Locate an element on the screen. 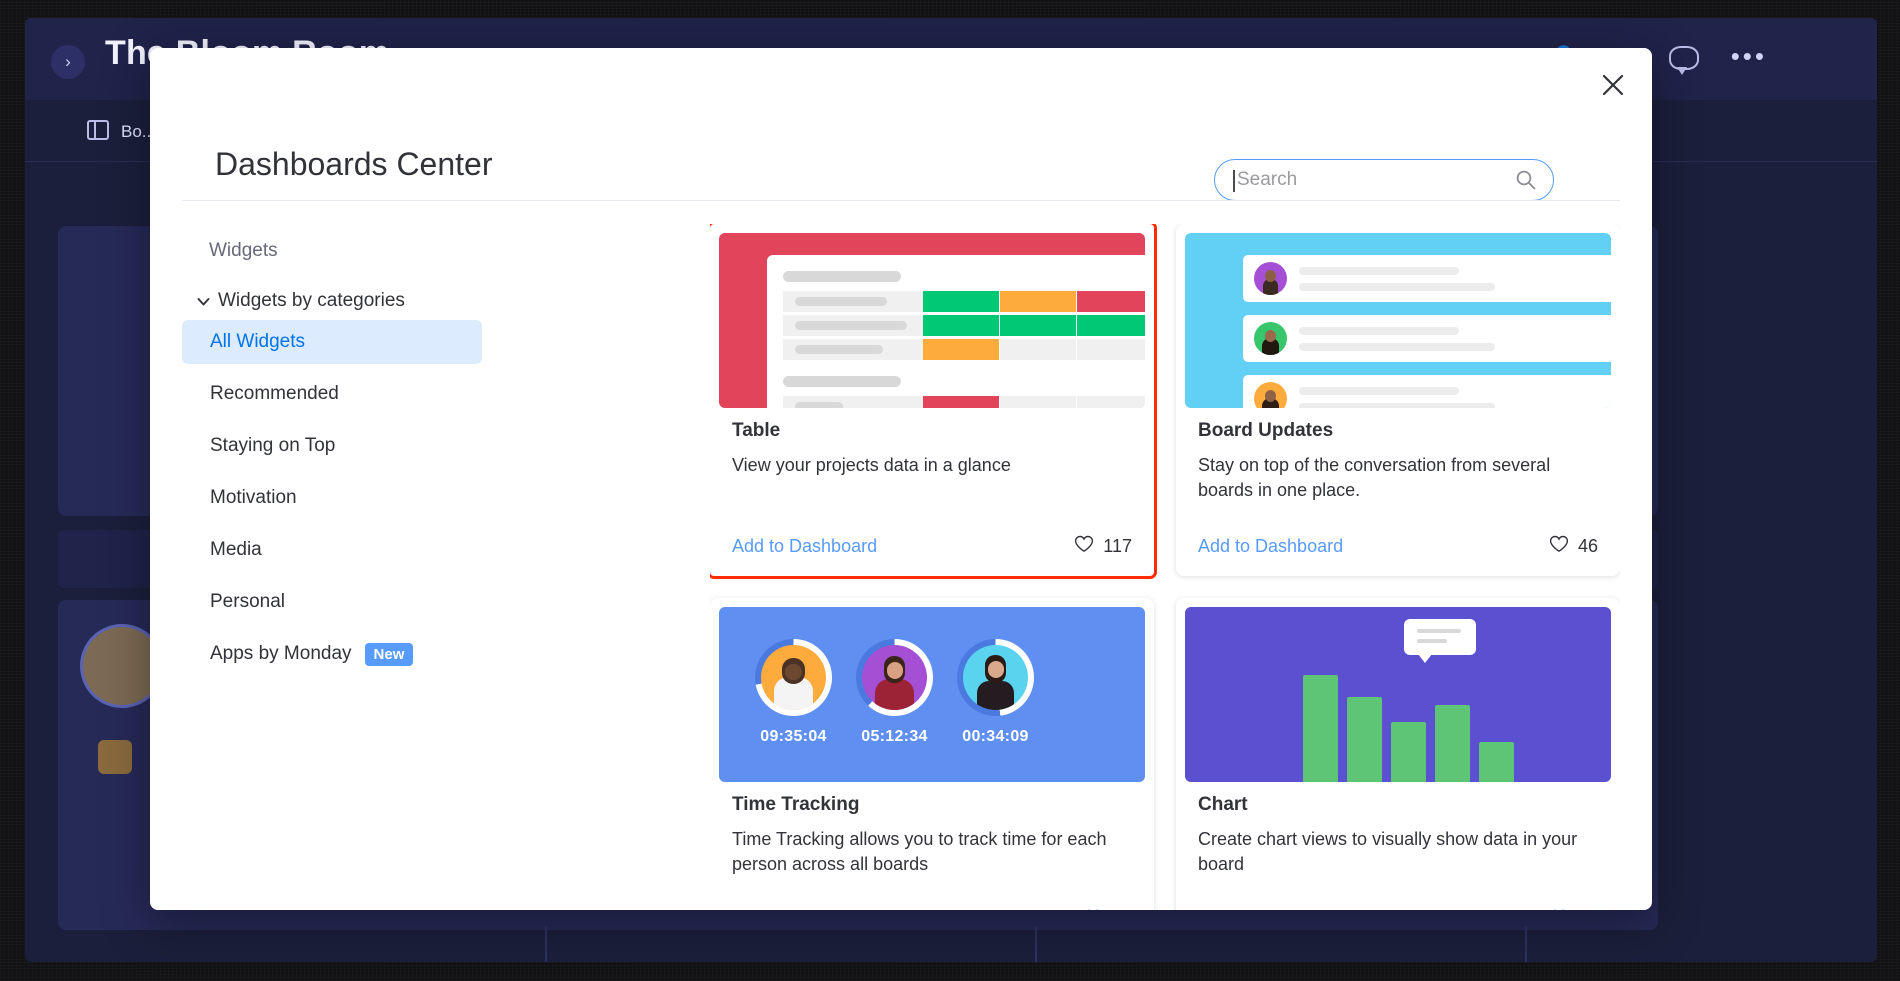  sidebar-item-apps-by-monday: Apps by Monday New is located at coordinates (332, 654).